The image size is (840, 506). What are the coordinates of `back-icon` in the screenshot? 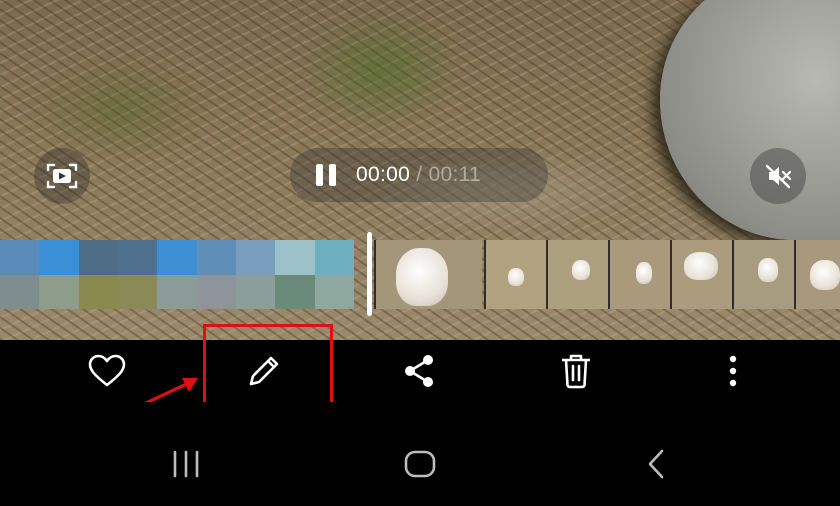 It's located at (656, 464).